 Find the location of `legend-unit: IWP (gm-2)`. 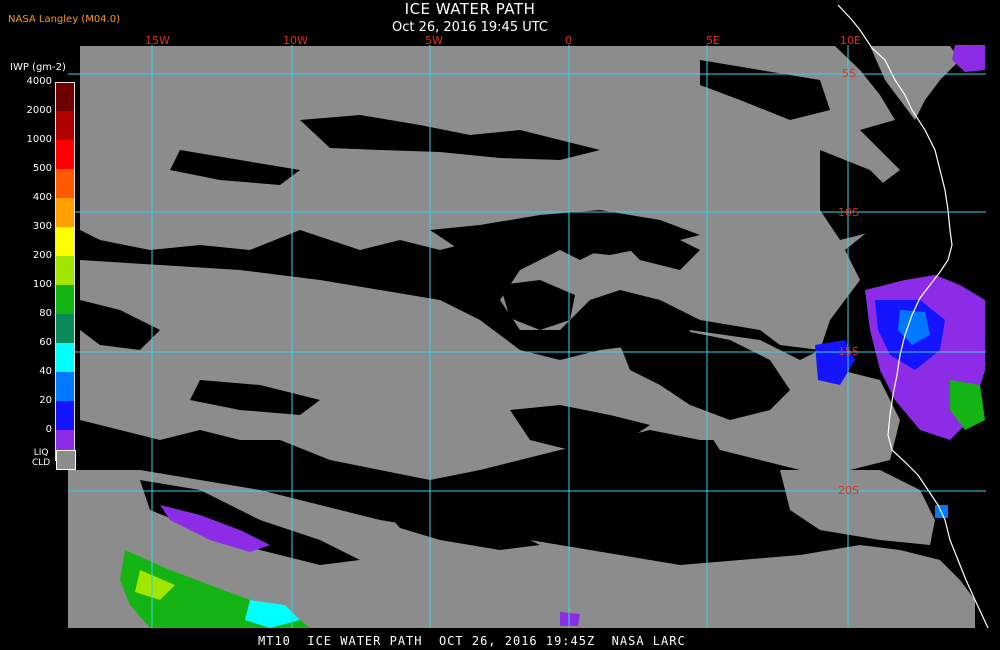

legend-unit: IWP (gm-2) is located at coordinates (38, 67).